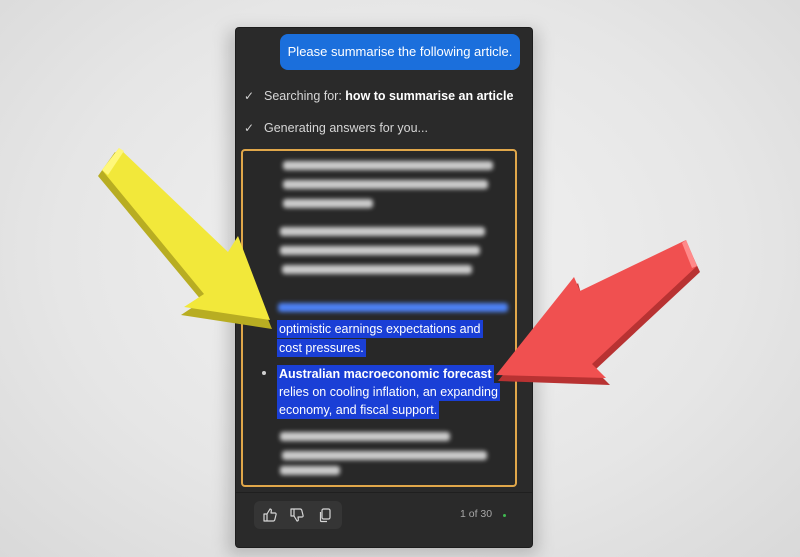 Image resolution: width=800 pixels, height=557 pixels. I want to click on highlighted-line: cost pressures., so click(321, 348).